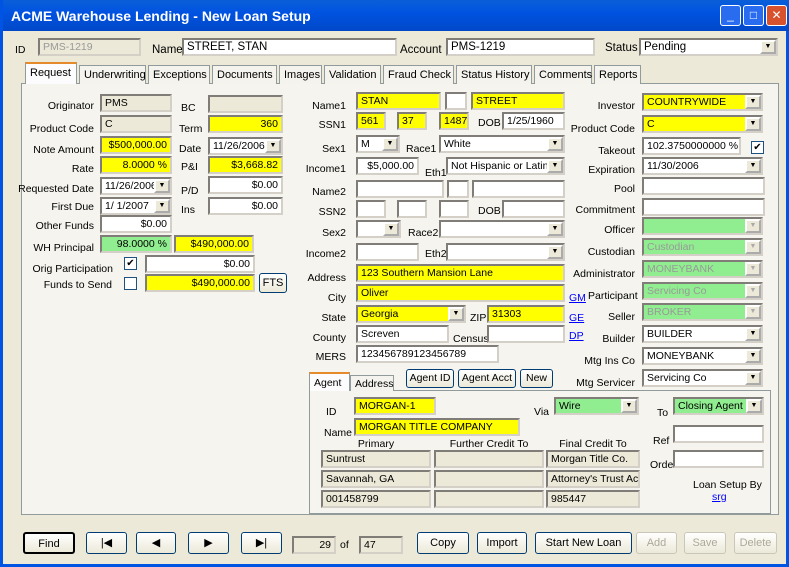 Image resolution: width=789 pixels, height=567 pixels. Describe the element at coordinates (702, 166) in the screenshot. I see `expiration-picker: 11/30/2006 ▼` at that location.